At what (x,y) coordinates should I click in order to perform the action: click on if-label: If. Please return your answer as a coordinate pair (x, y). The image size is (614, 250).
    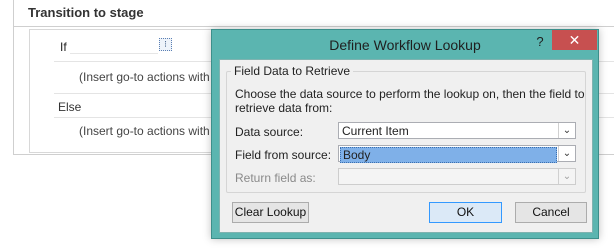
    Looking at the image, I should click on (63, 47).